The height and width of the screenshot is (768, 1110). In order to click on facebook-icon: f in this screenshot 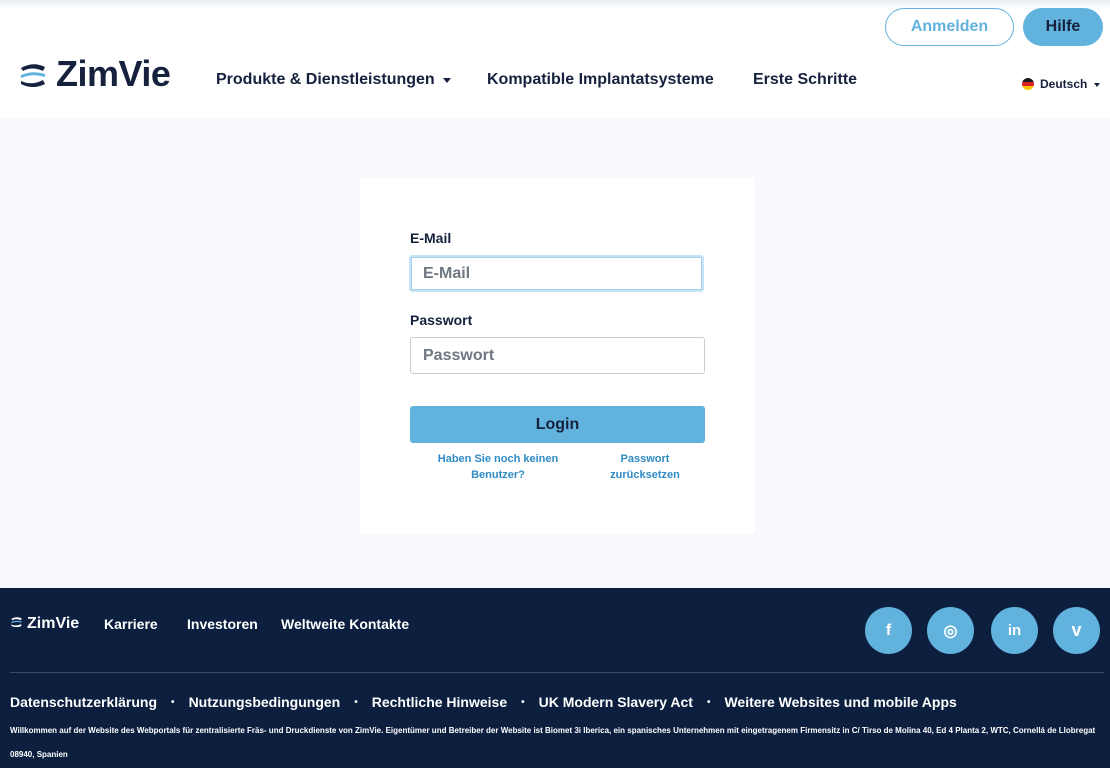, I will do `click(888, 630)`.